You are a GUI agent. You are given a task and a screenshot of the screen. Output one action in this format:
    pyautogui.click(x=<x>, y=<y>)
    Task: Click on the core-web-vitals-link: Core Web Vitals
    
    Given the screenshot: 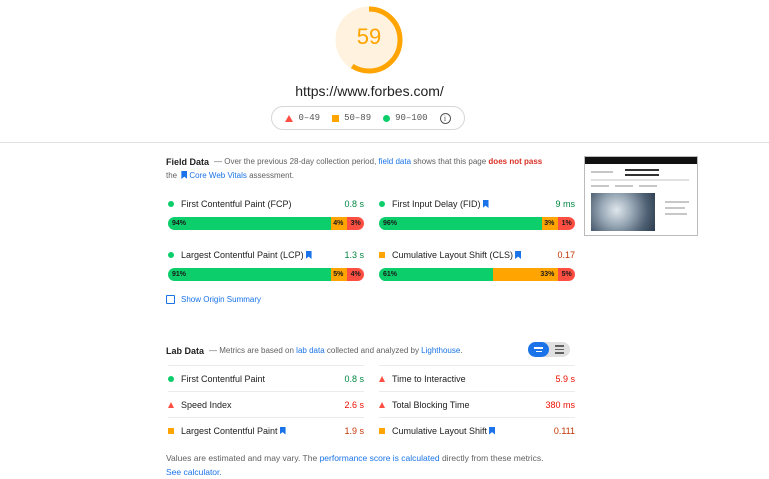 What is the action you would take?
    pyautogui.click(x=218, y=175)
    